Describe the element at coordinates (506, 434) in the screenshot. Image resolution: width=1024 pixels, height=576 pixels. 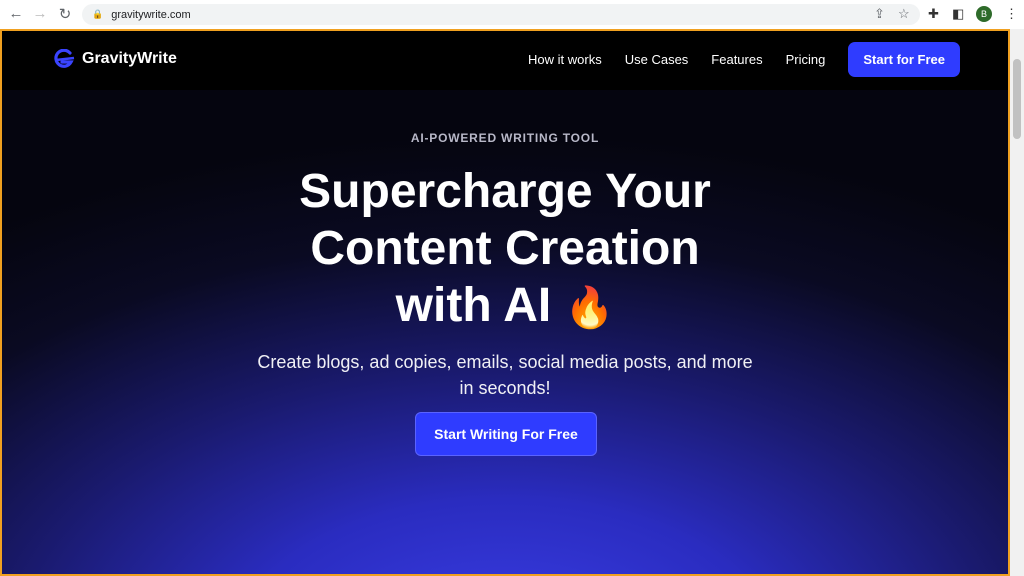
I see `start-writing-button: Start Writing For Free` at that location.